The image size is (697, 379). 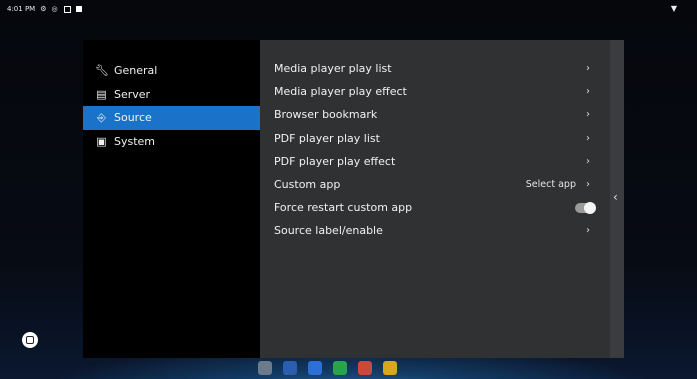 I want to click on sidebar-item-system: ▣ System, so click(x=171, y=142).